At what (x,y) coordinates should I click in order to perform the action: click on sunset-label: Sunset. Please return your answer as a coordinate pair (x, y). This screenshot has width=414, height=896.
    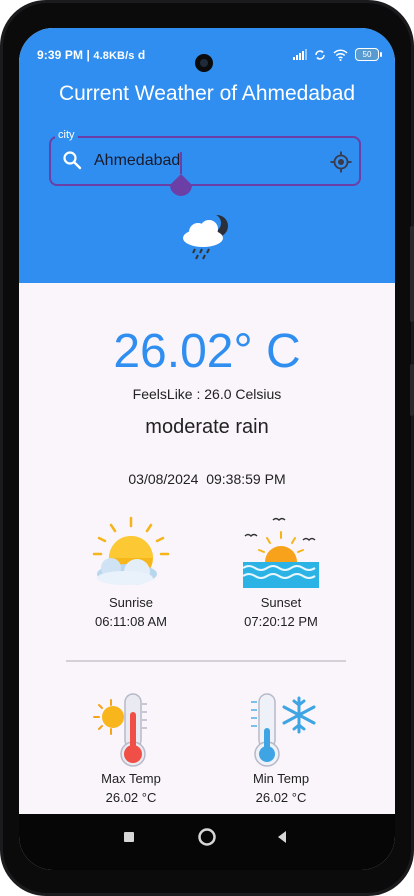
    Looking at the image, I should click on (281, 602).